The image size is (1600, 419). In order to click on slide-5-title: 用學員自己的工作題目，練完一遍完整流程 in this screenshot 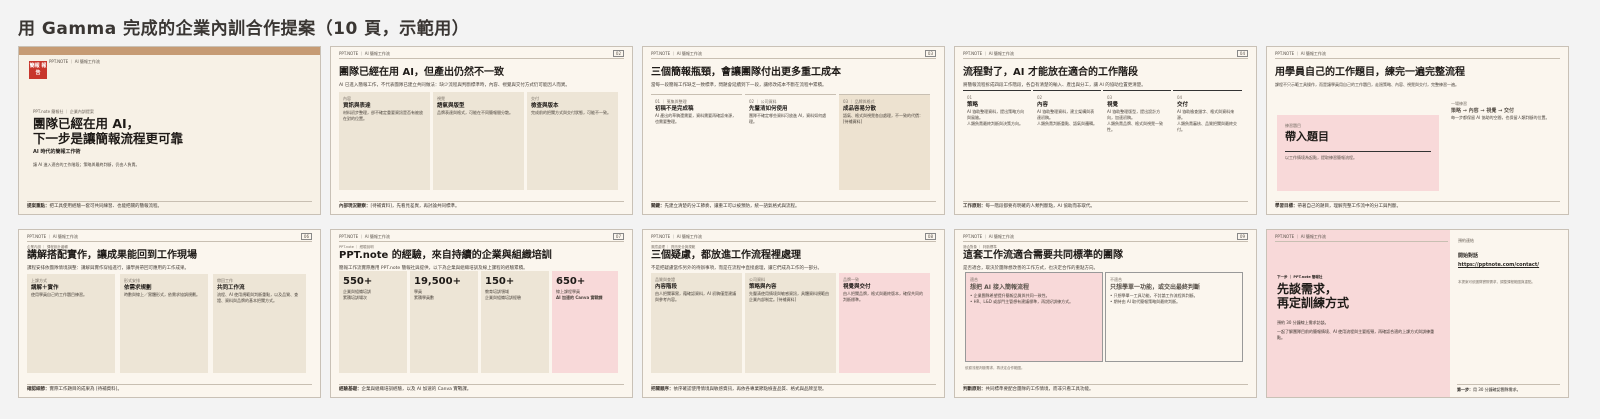, I will do `click(1370, 72)`.